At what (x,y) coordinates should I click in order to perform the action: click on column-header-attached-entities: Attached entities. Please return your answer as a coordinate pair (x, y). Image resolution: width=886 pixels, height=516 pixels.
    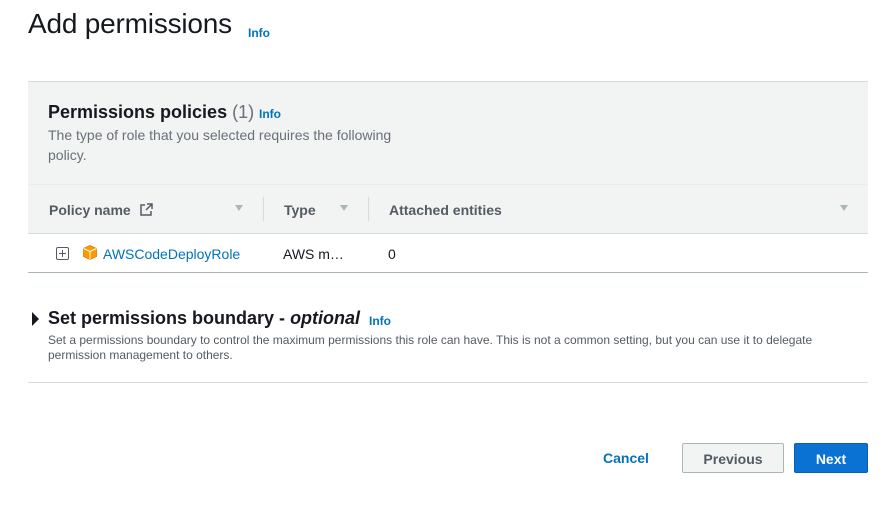
    Looking at the image, I should click on (445, 210).